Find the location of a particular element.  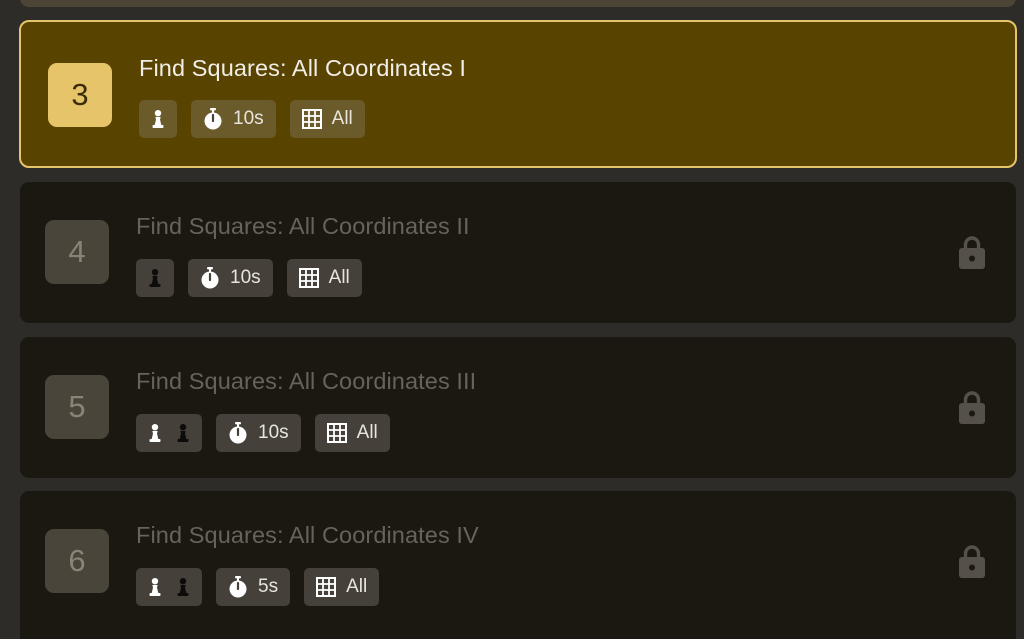

lesson-title: Find Squares: All Coordinates III is located at coordinates (306, 381).